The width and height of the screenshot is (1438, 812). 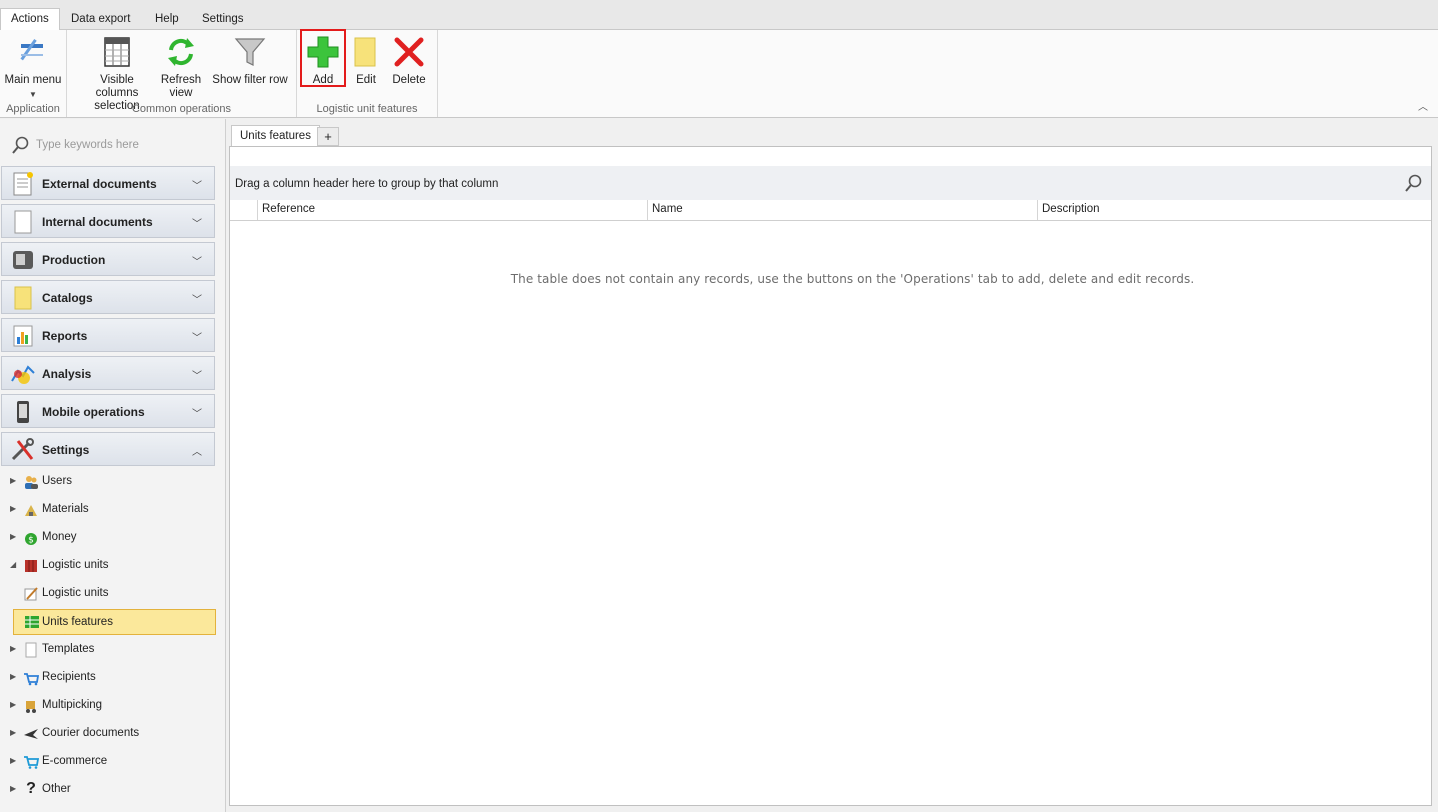 What do you see at coordinates (75, 565) in the screenshot?
I see `tree-item-label: Logistic units` at bounding box center [75, 565].